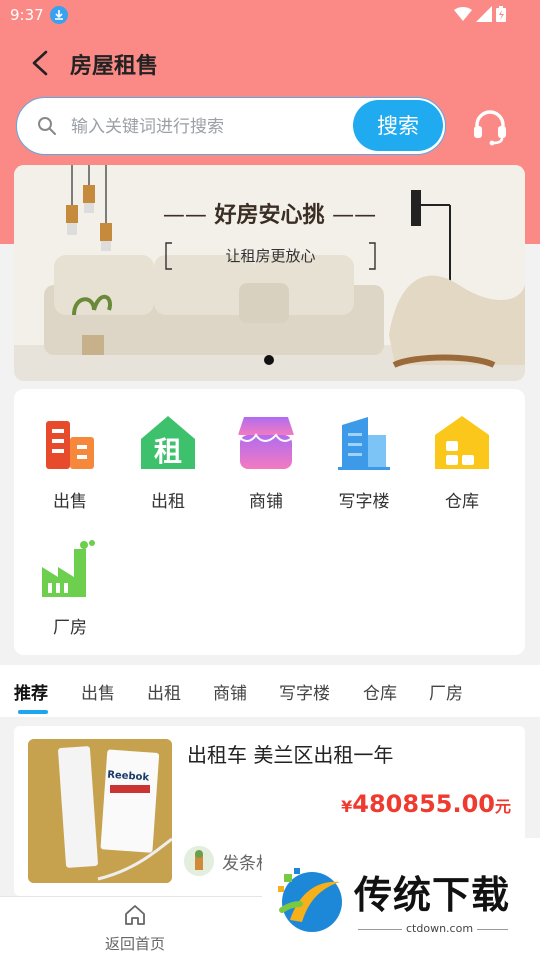  Describe the element at coordinates (114, 66) in the screenshot. I see `page-title: 房屋租售` at that location.